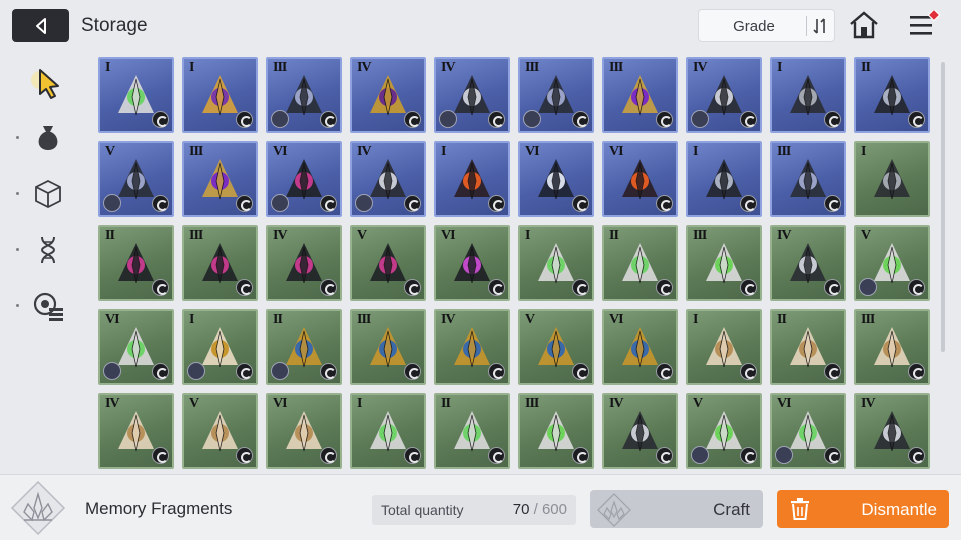  What do you see at coordinates (422, 510) in the screenshot?
I see `total-quantity-label: Total quantity` at bounding box center [422, 510].